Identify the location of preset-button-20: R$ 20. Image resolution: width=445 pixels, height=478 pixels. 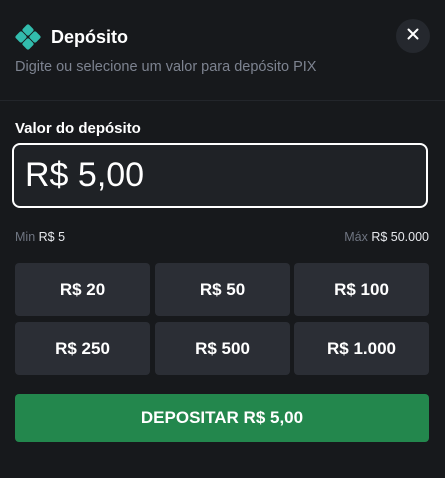
(82, 289).